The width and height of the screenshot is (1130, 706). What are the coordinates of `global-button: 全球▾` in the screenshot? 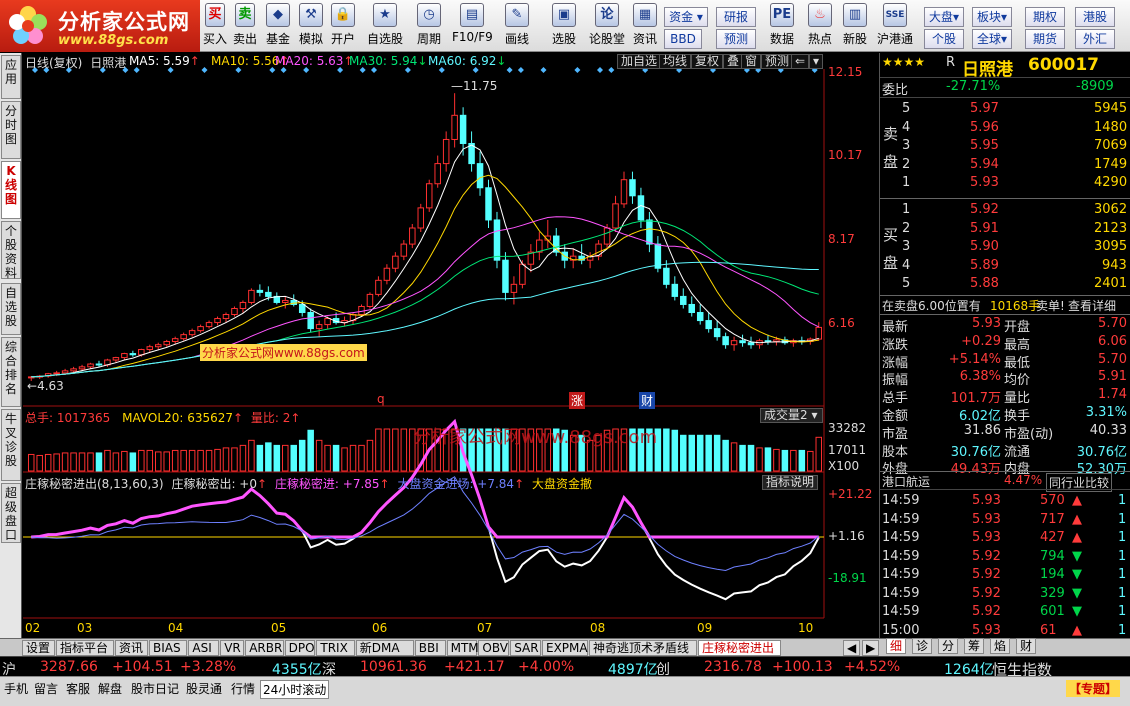 It's located at (992, 39).